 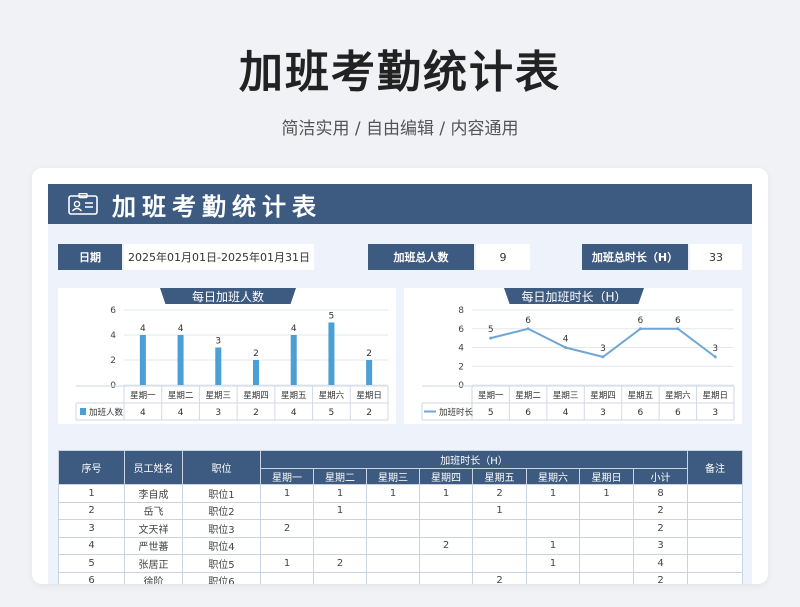 I want to click on cell-name: 徐阶, so click(x=153, y=577).